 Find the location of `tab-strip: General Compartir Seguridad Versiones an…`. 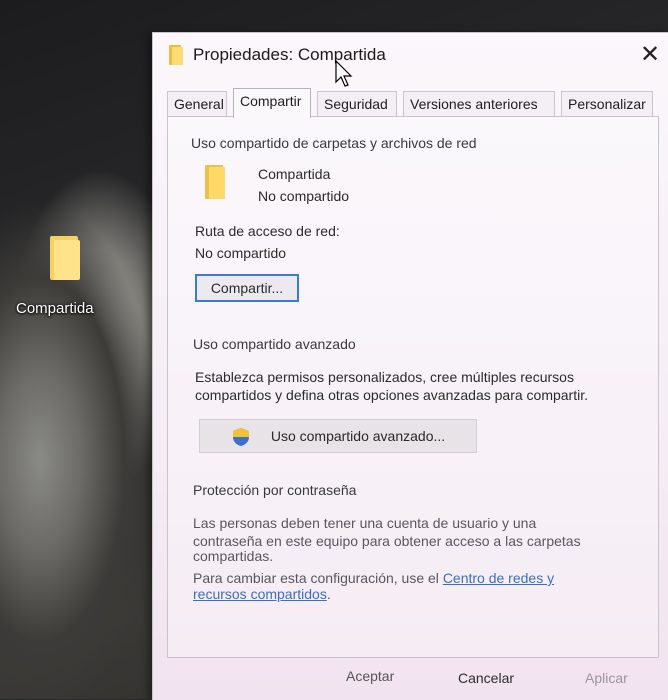

tab-strip: General Compartir Seguridad Versiones an… is located at coordinates (412, 103).